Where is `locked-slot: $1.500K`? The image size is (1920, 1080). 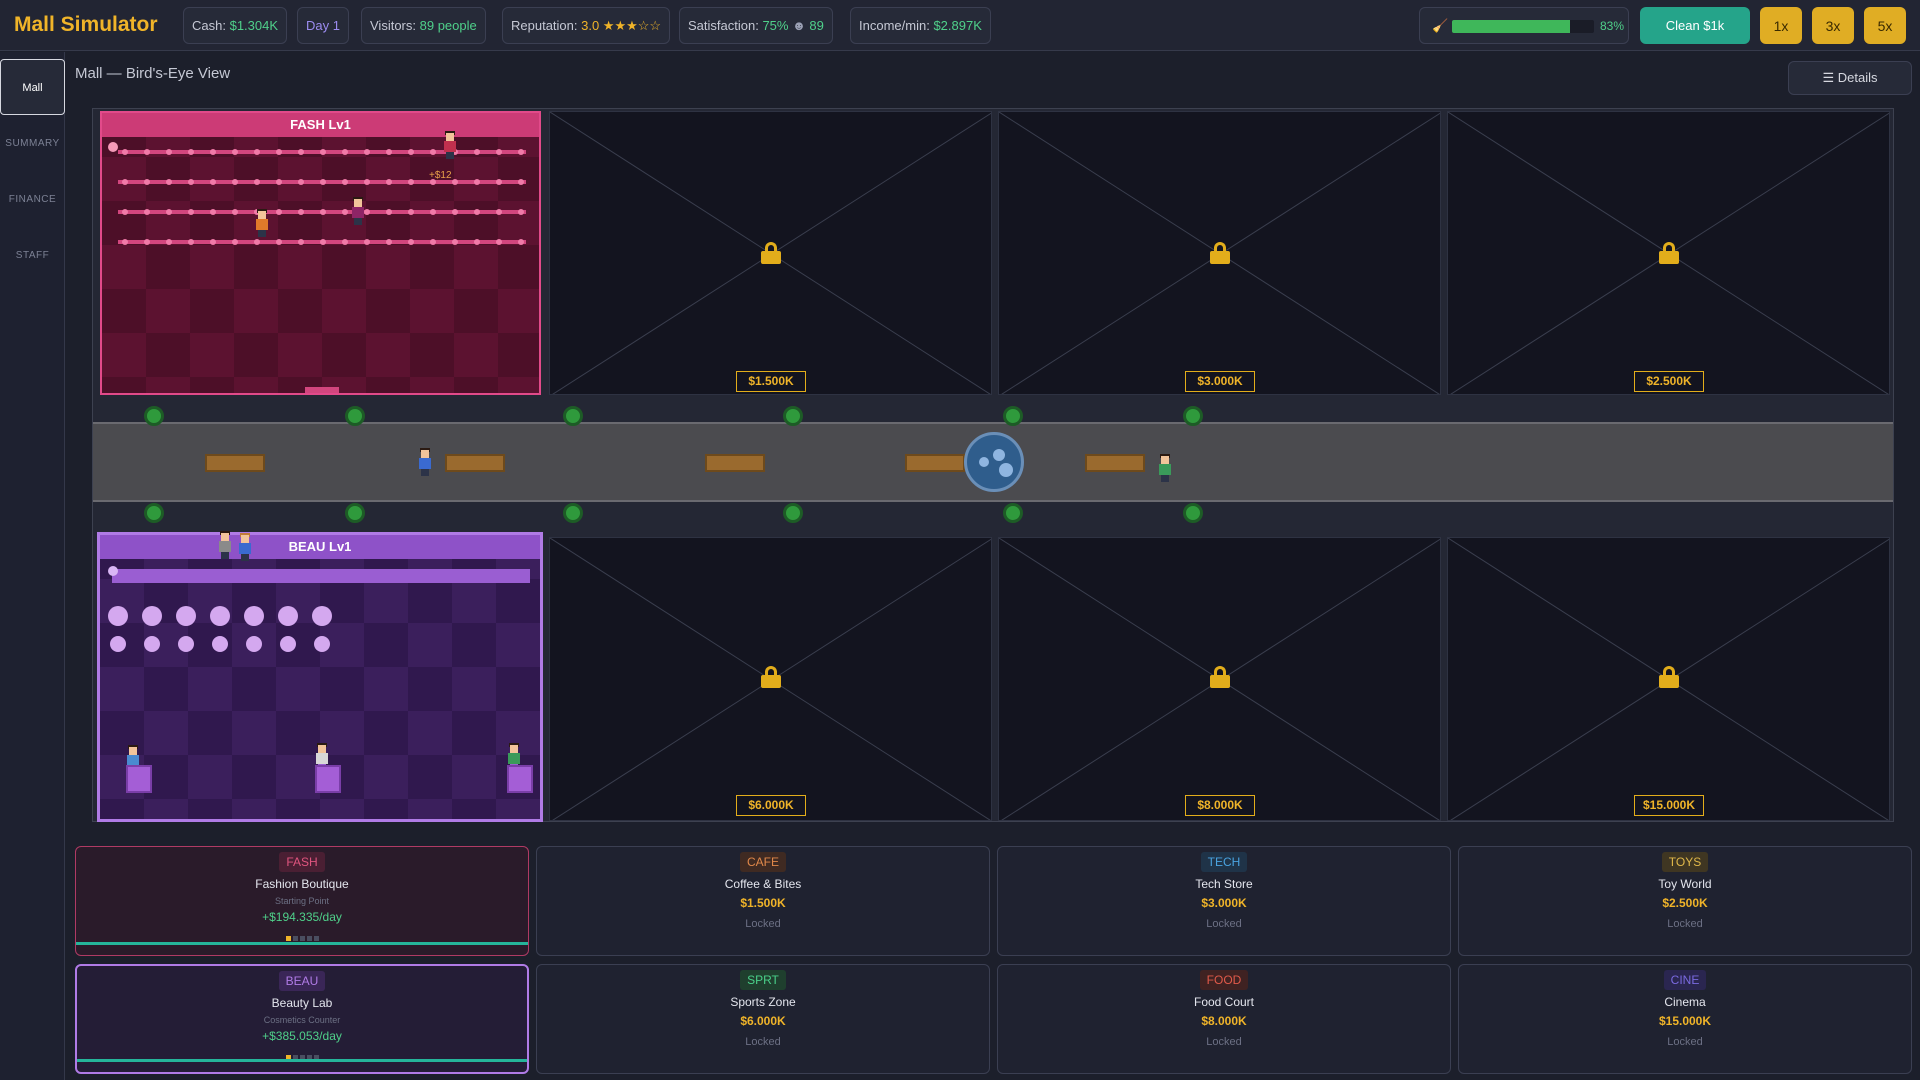 locked-slot: $1.500K is located at coordinates (770, 253).